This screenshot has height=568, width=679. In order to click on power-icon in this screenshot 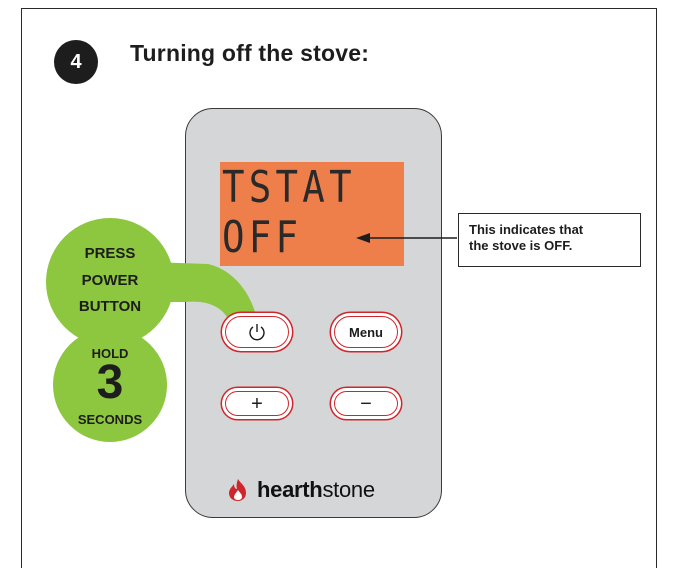, I will do `click(257, 332)`.